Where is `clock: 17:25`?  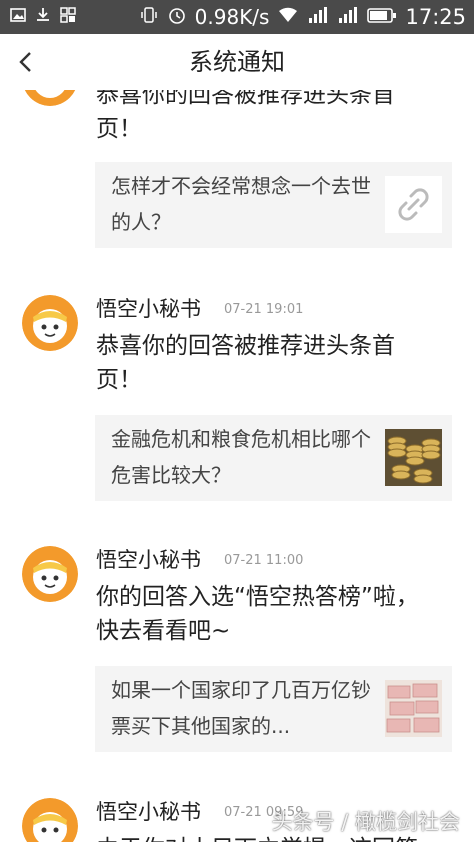 clock: 17:25 is located at coordinates (435, 17).